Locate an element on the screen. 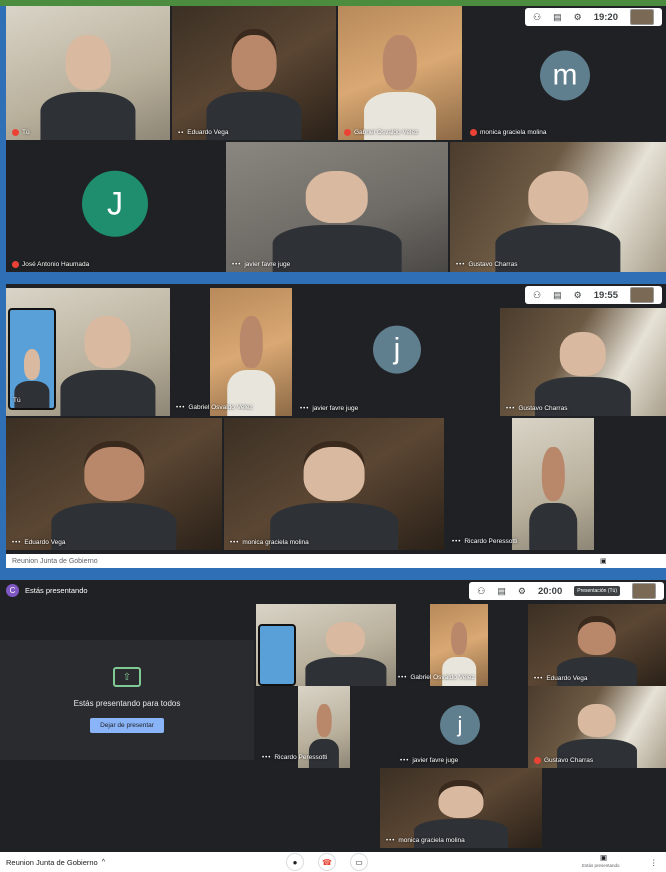 Image resolution: width=666 pixels, height=872 pixels. participant-tile: m monica graciela molina is located at coordinates (565, 84).